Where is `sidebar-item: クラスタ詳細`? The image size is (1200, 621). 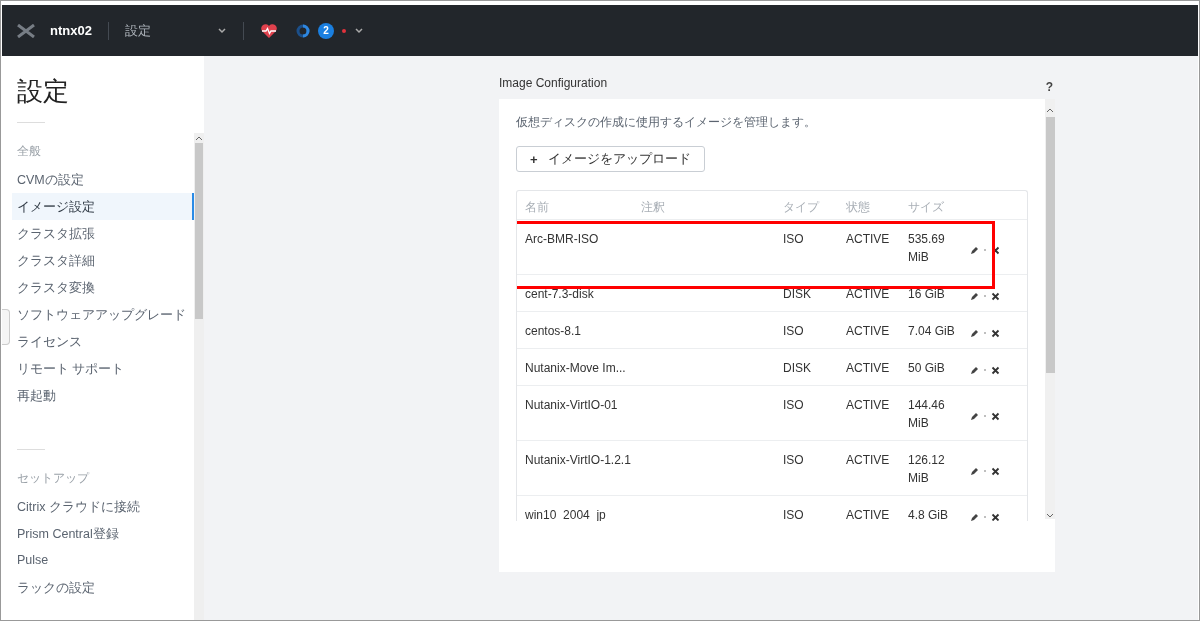 sidebar-item: クラスタ詳細 is located at coordinates (103, 260).